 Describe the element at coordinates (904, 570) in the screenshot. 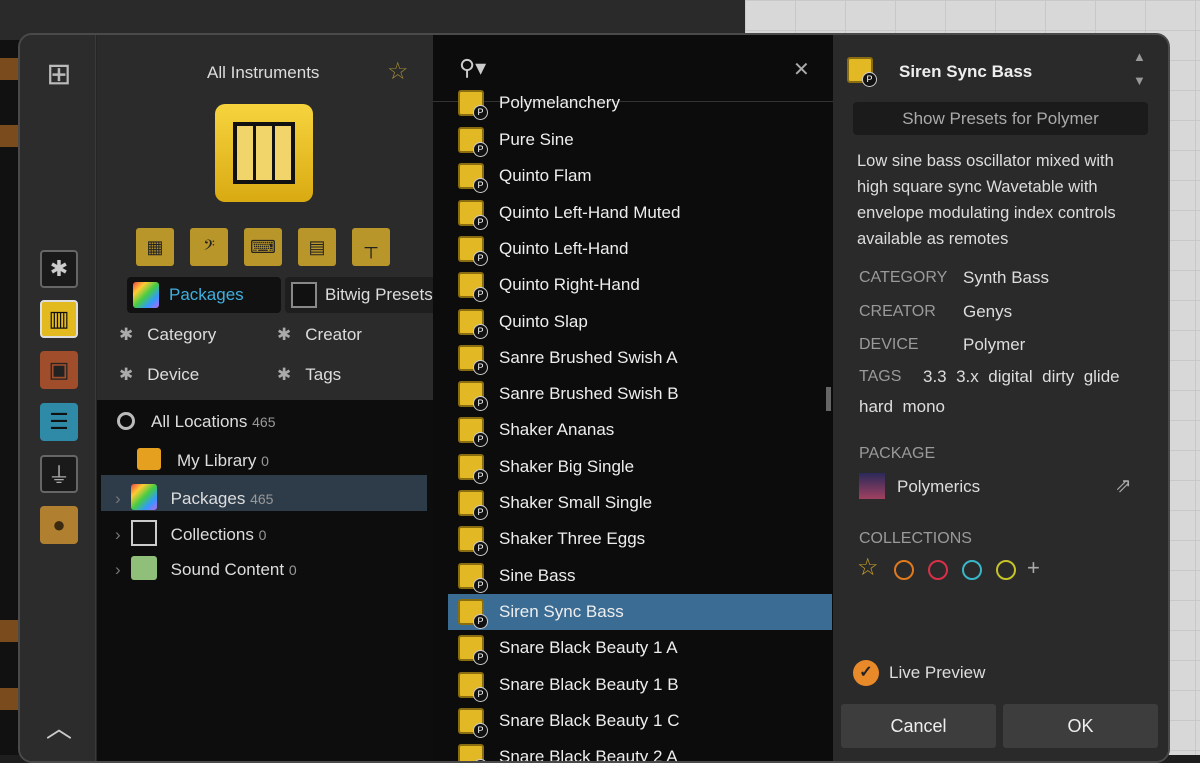

I see `collection-orange` at that location.